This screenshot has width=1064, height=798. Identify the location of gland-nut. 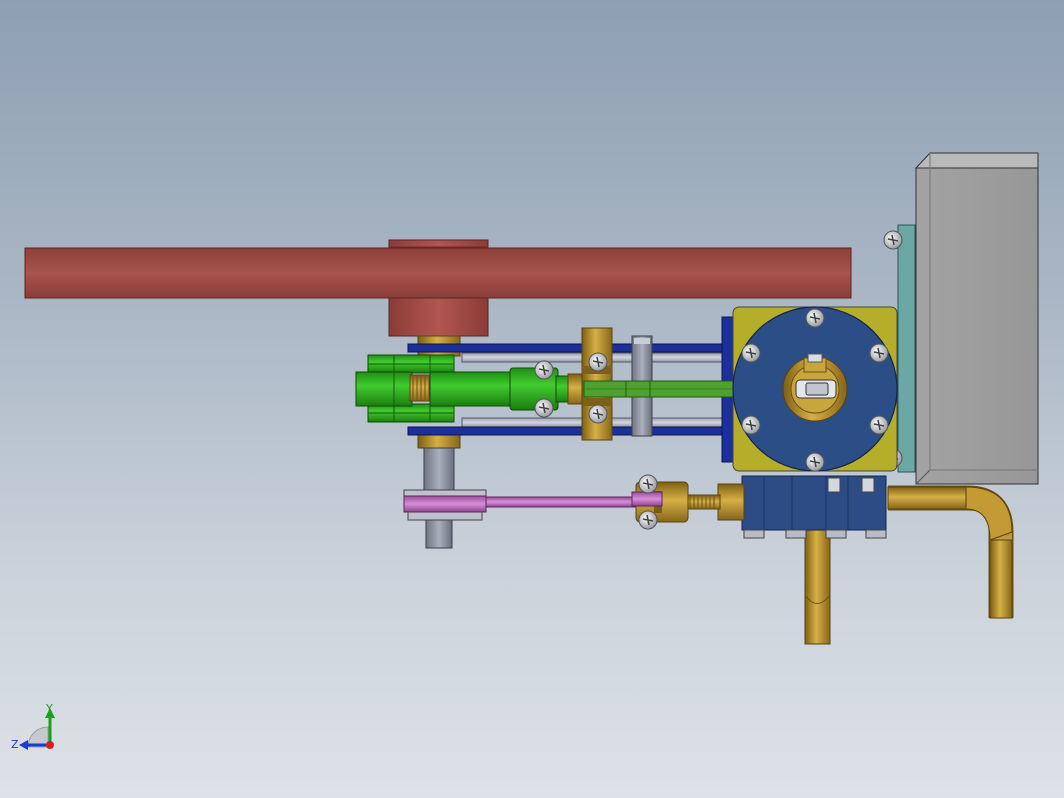
(731, 502).